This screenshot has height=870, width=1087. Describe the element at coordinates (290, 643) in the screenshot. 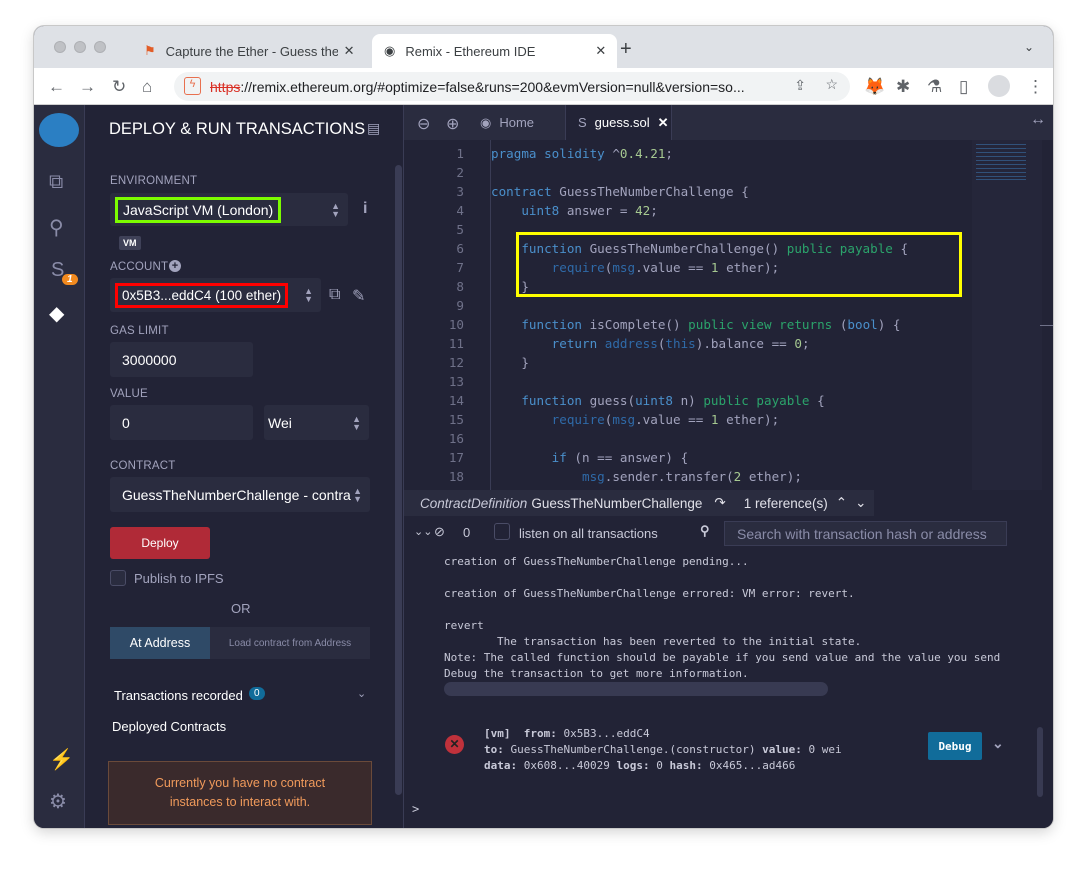

I see `at-address-input: Load contract from Address` at that location.